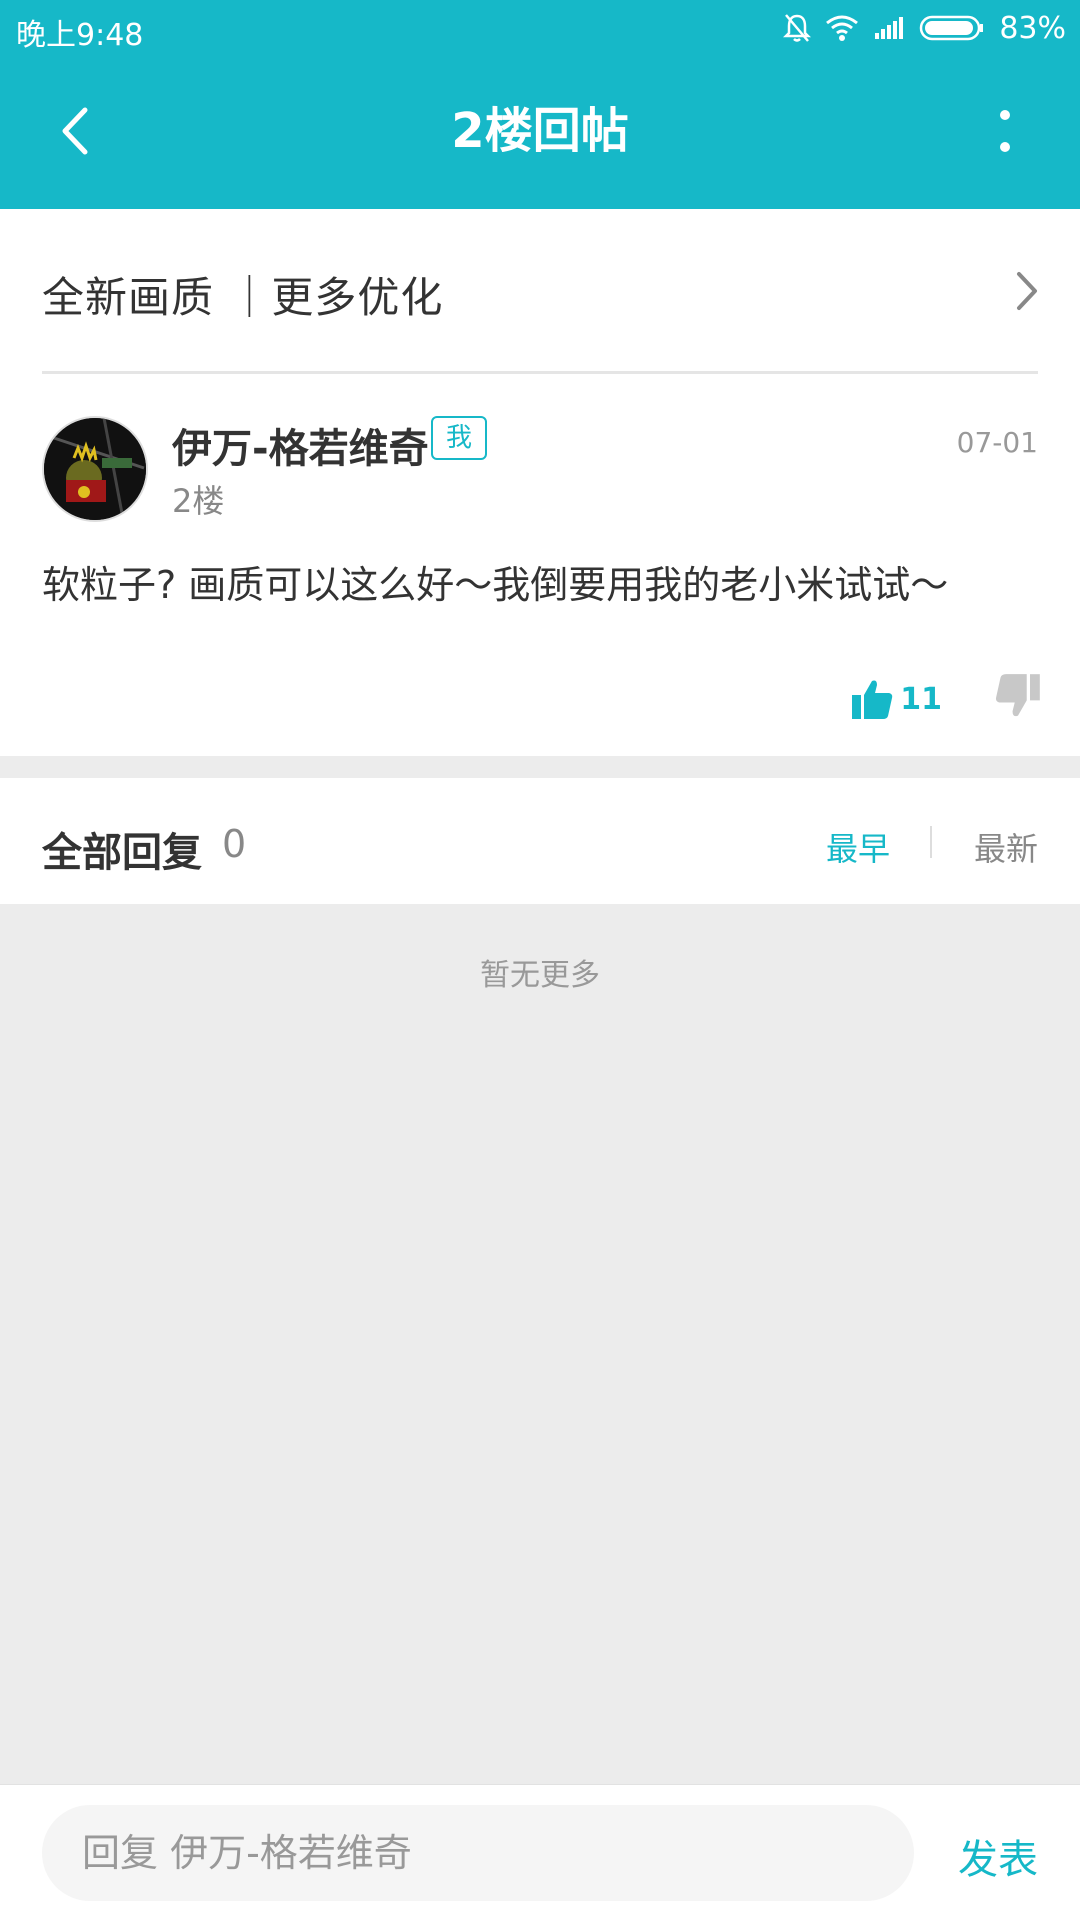 The image size is (1080, 1920). I want to click on reply-bar: 发表, so click(540, 1852).